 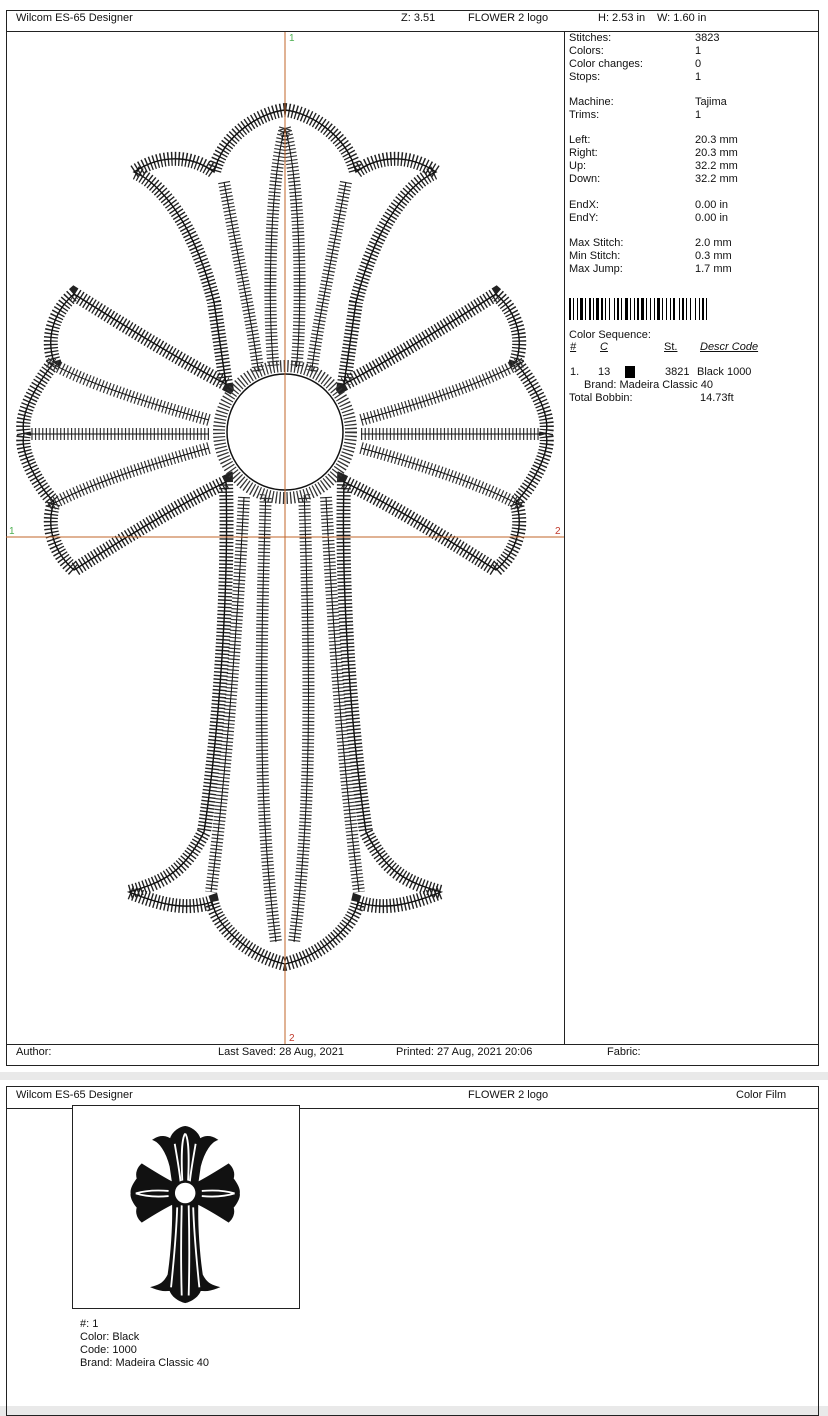 What do you see at coordinates (729, 347) in the screenshot?
I see `color-sequence-header-descr-code: Descr Code` at bounding box center [729, 347].